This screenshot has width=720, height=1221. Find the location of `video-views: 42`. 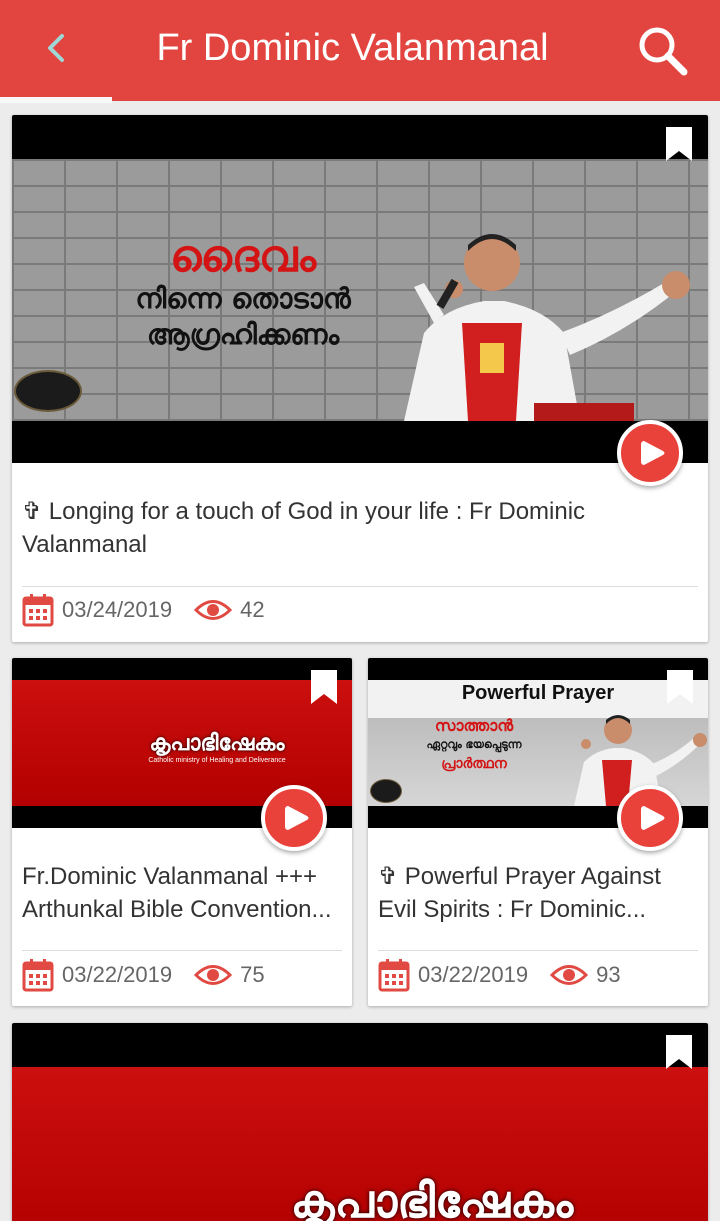

video-views: 42 is located at coordinates (252, 609).